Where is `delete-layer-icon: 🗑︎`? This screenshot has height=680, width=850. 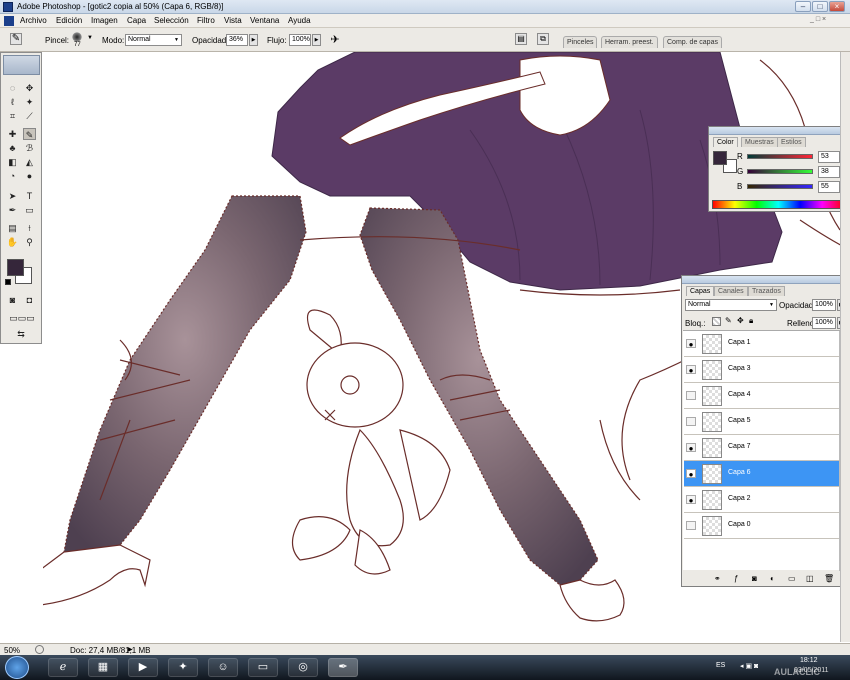
delete-layer-icon: 🗑︎ is located at coordinates (829, 578).